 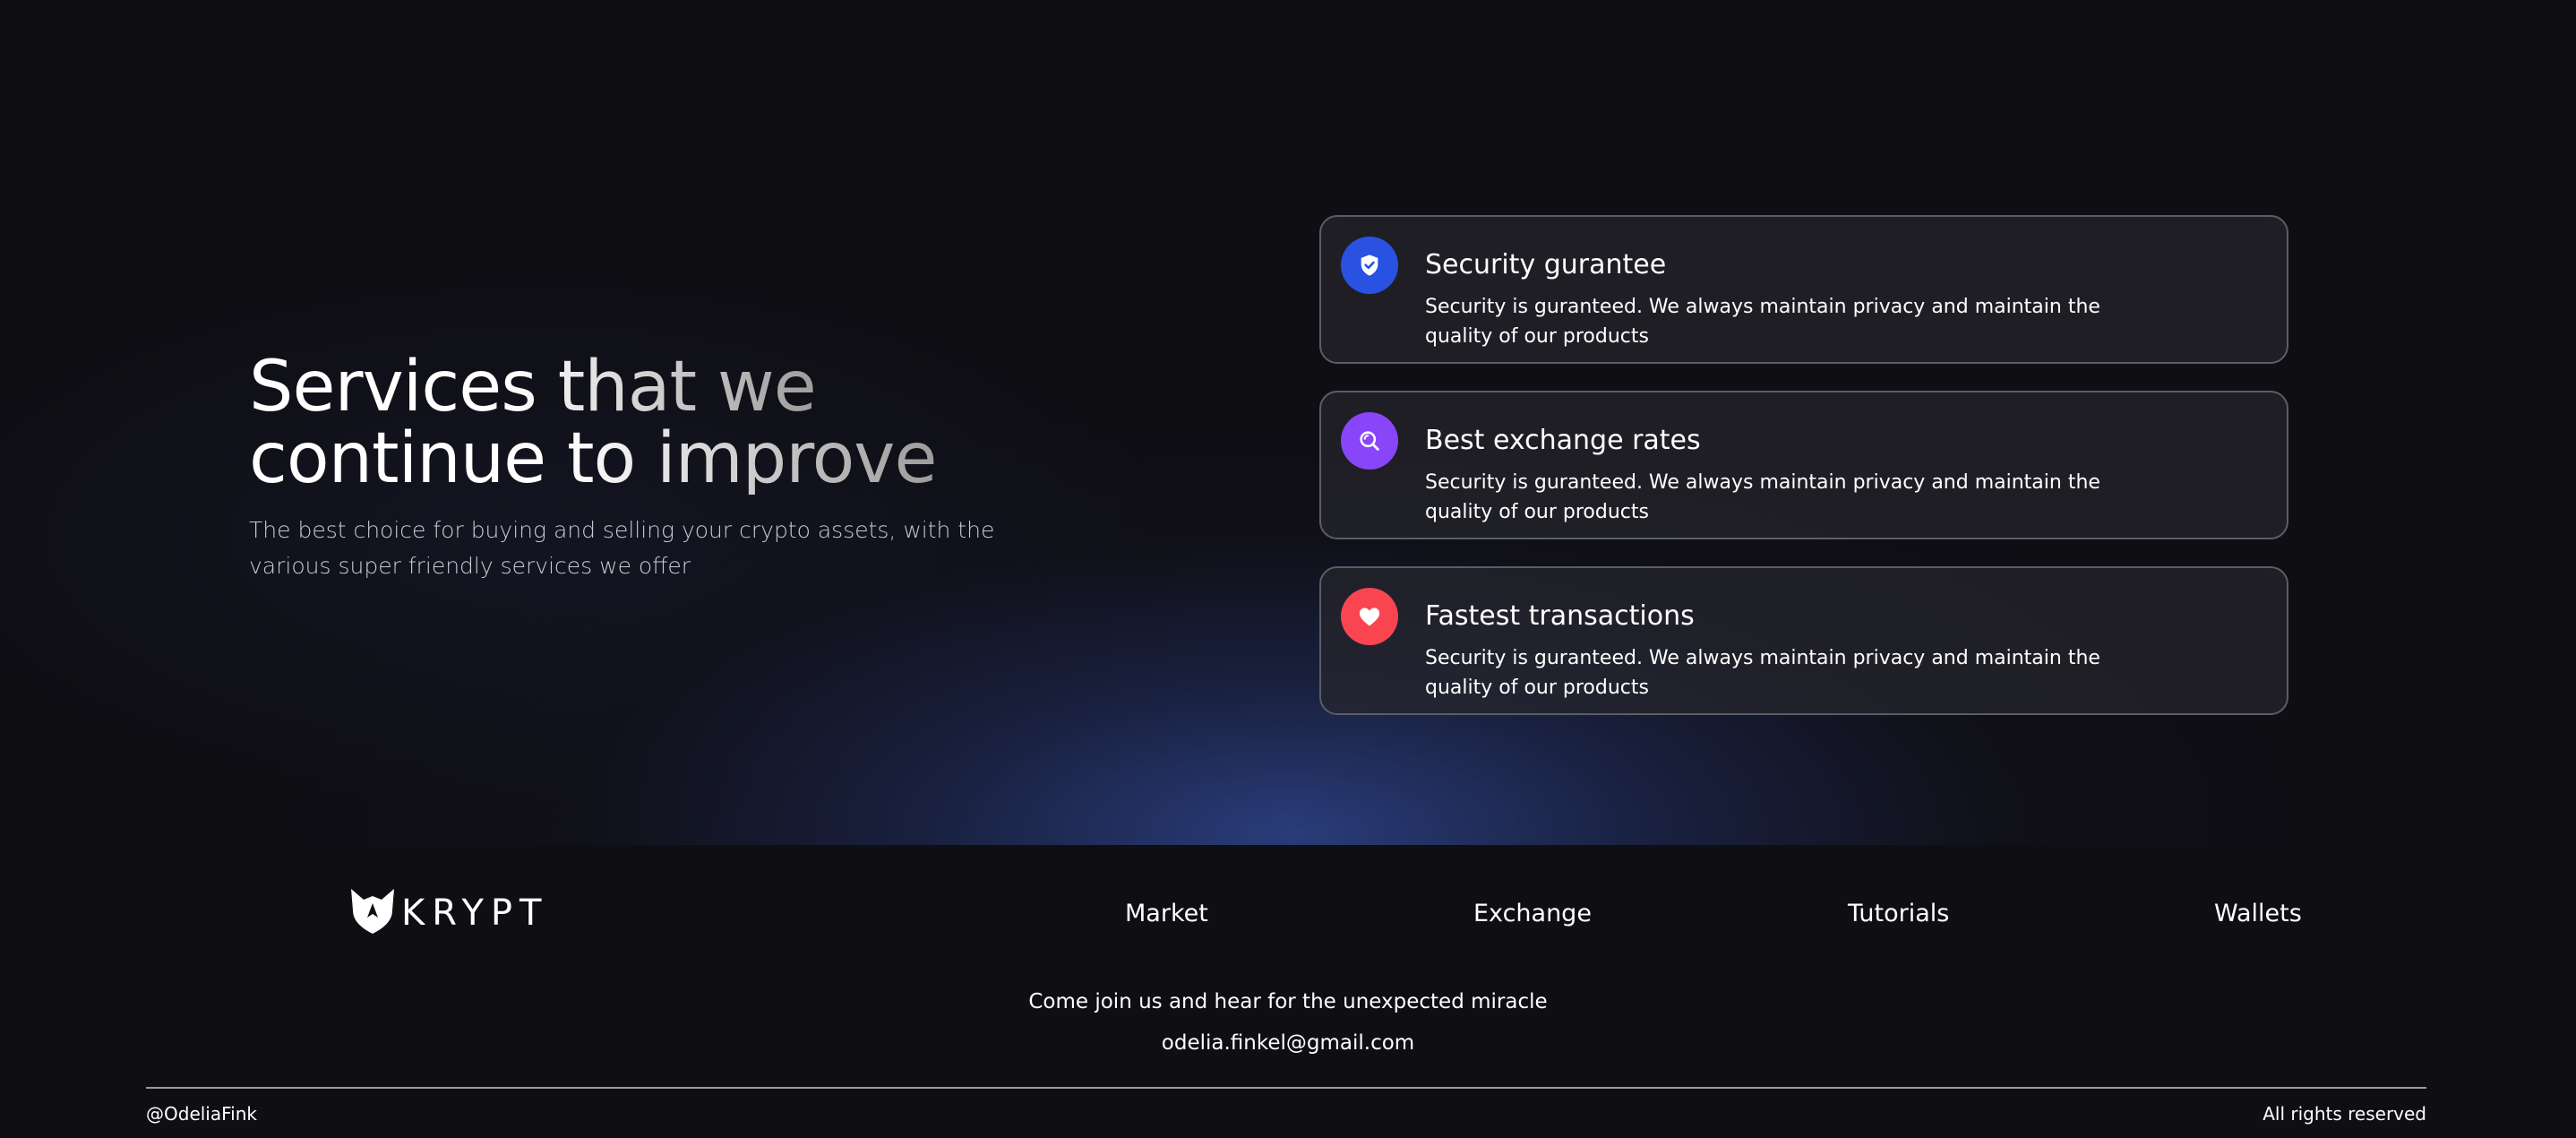 I want to click on search-icon, so click(x=1369, y=441).